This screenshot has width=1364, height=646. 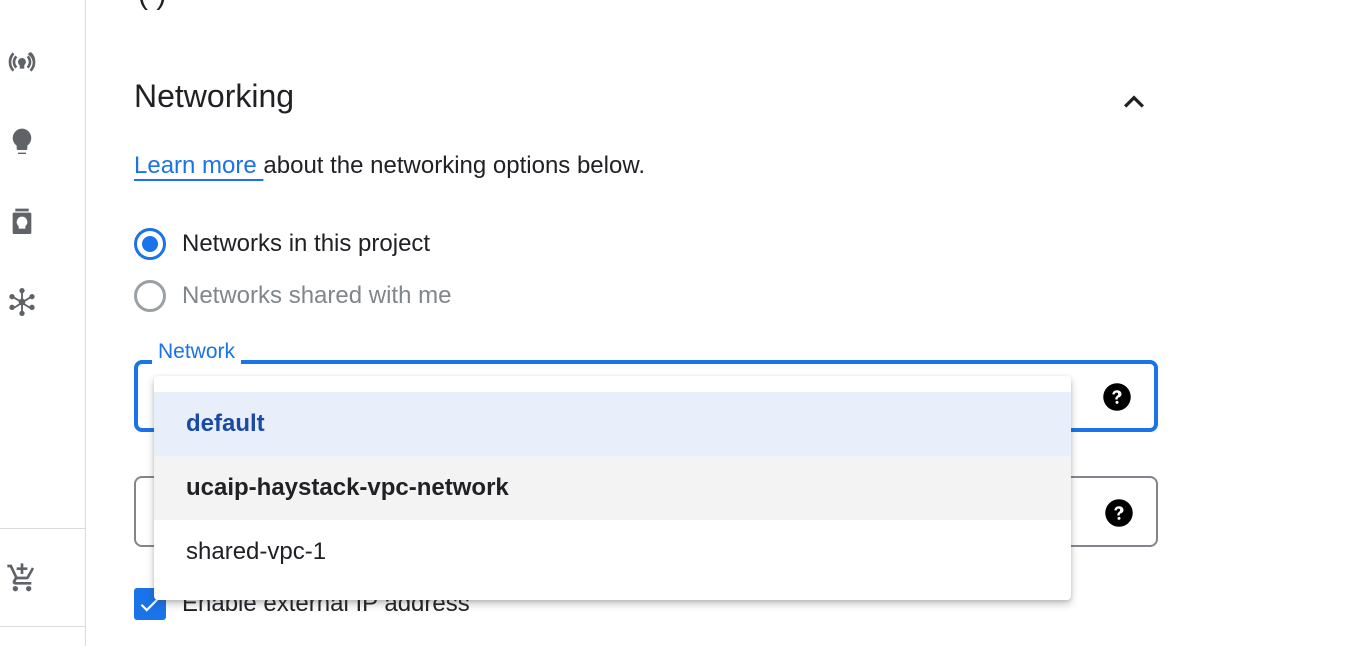 I want to click on cutoff-heading: ( ), so click(x=152, y=6).